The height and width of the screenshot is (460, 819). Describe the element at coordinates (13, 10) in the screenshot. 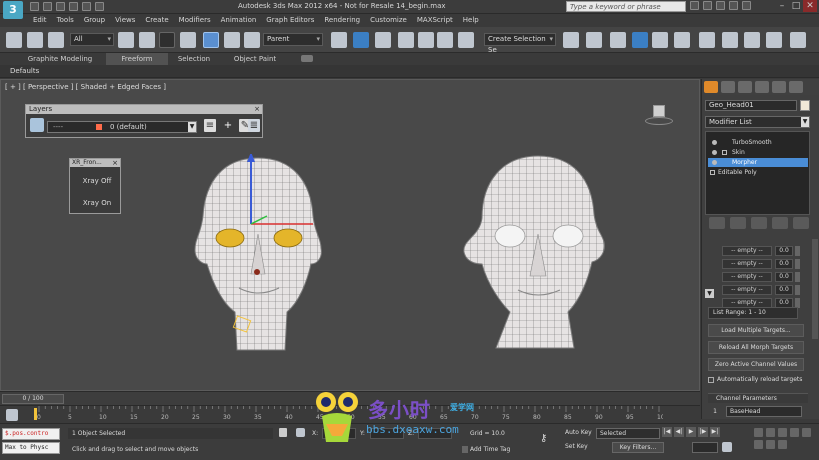

I see `app-logo-icon: 3` at that location.